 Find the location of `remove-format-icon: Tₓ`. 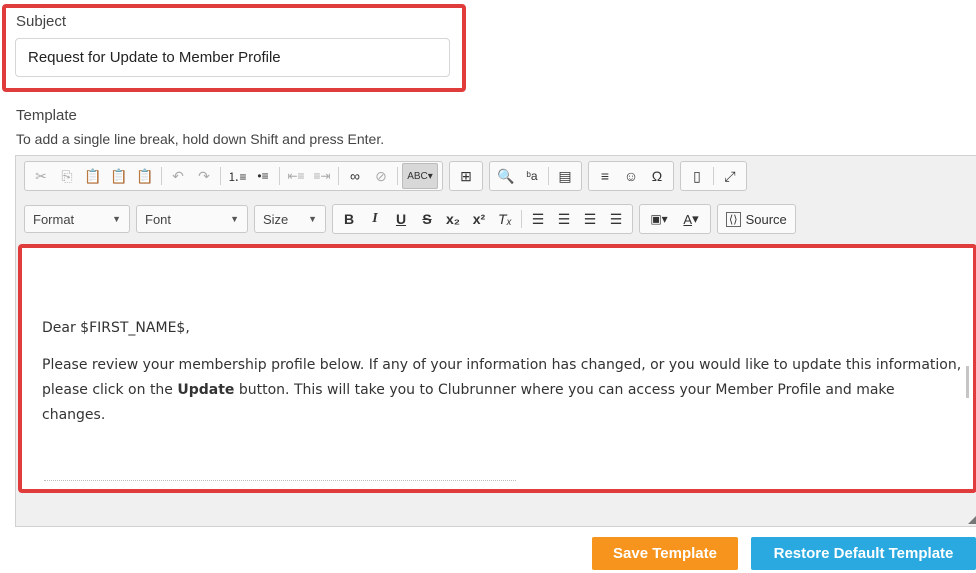

remove-format-icon: Tₓ is located at coordinates (505, 219).